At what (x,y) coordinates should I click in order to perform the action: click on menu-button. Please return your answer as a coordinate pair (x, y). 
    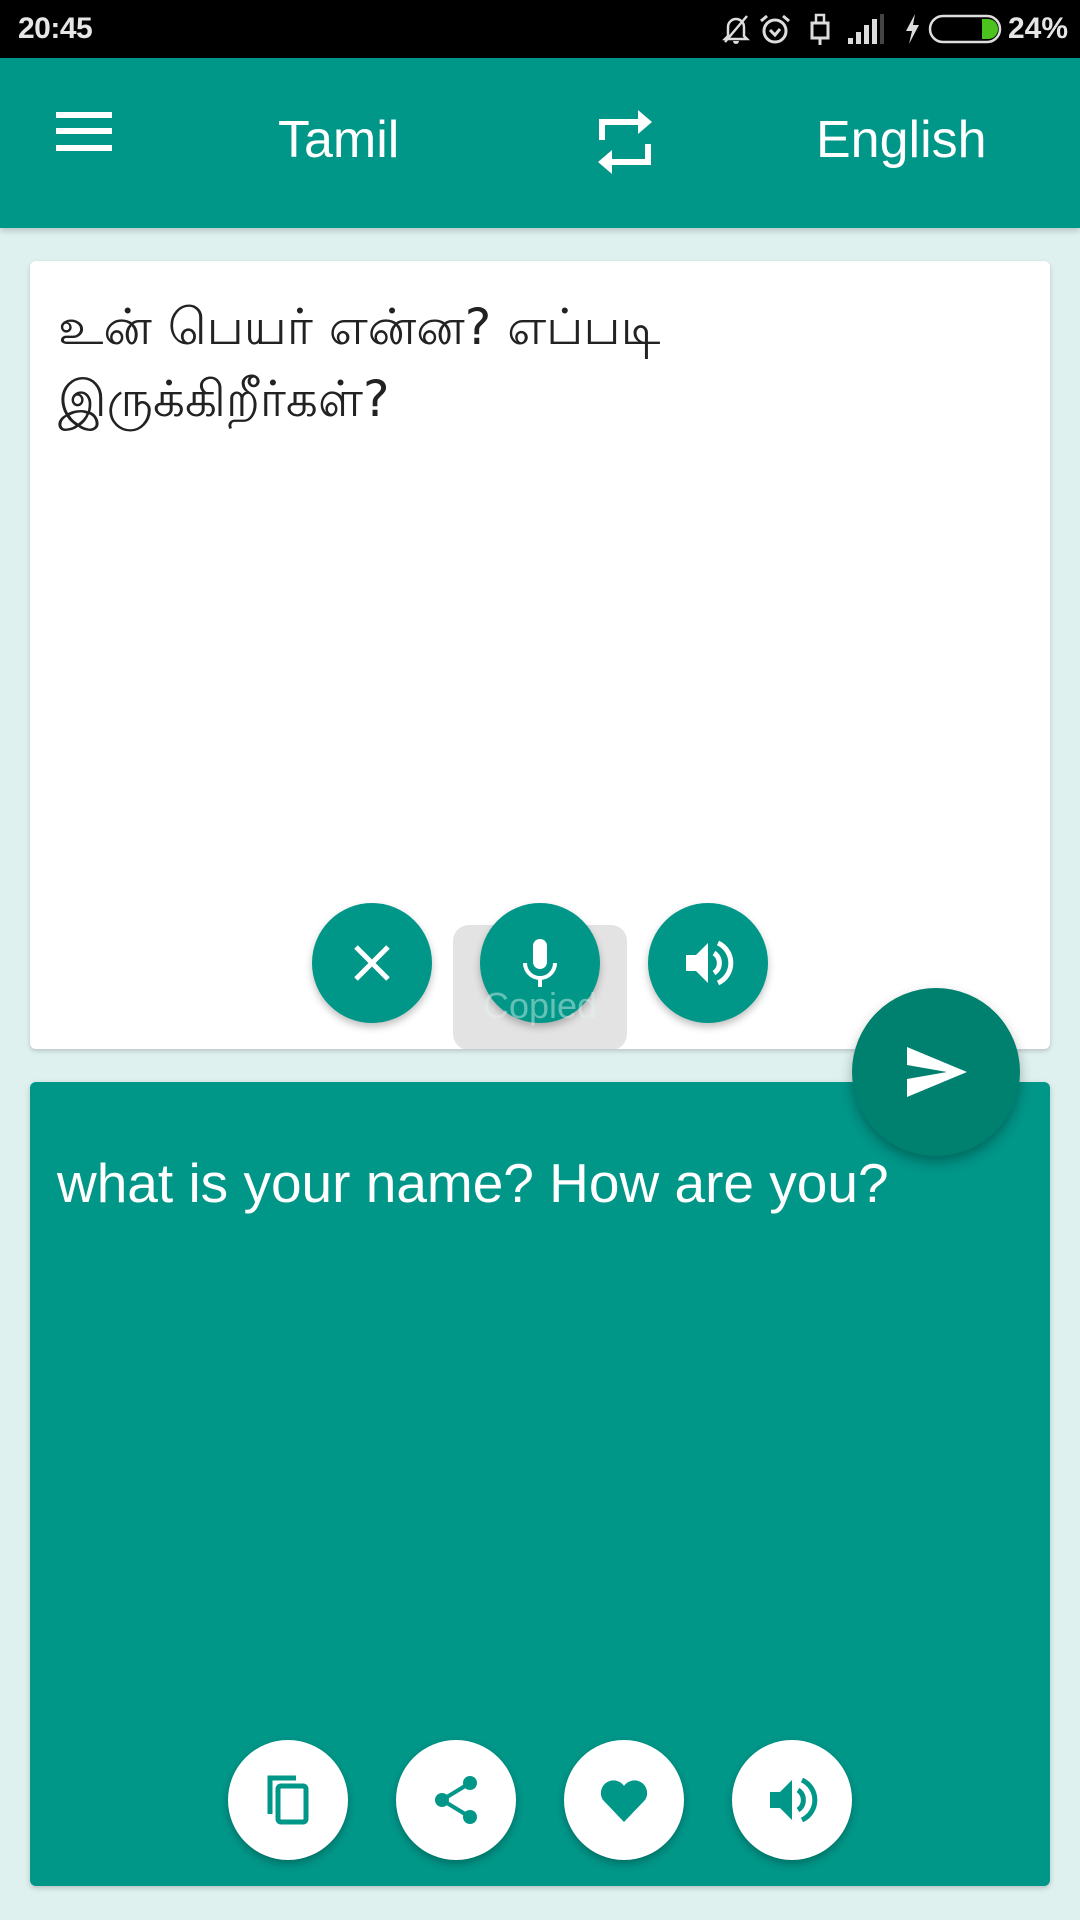
    Looking at the image, I should click on (84, 138).